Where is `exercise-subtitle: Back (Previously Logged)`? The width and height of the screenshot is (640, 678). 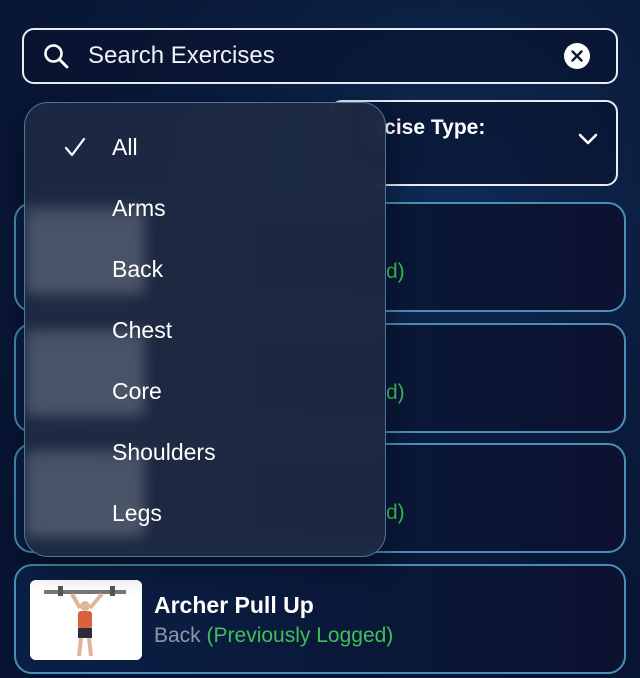
exercise-subtitle: Back (Previously Logged) is located at coordinates (273, 636).